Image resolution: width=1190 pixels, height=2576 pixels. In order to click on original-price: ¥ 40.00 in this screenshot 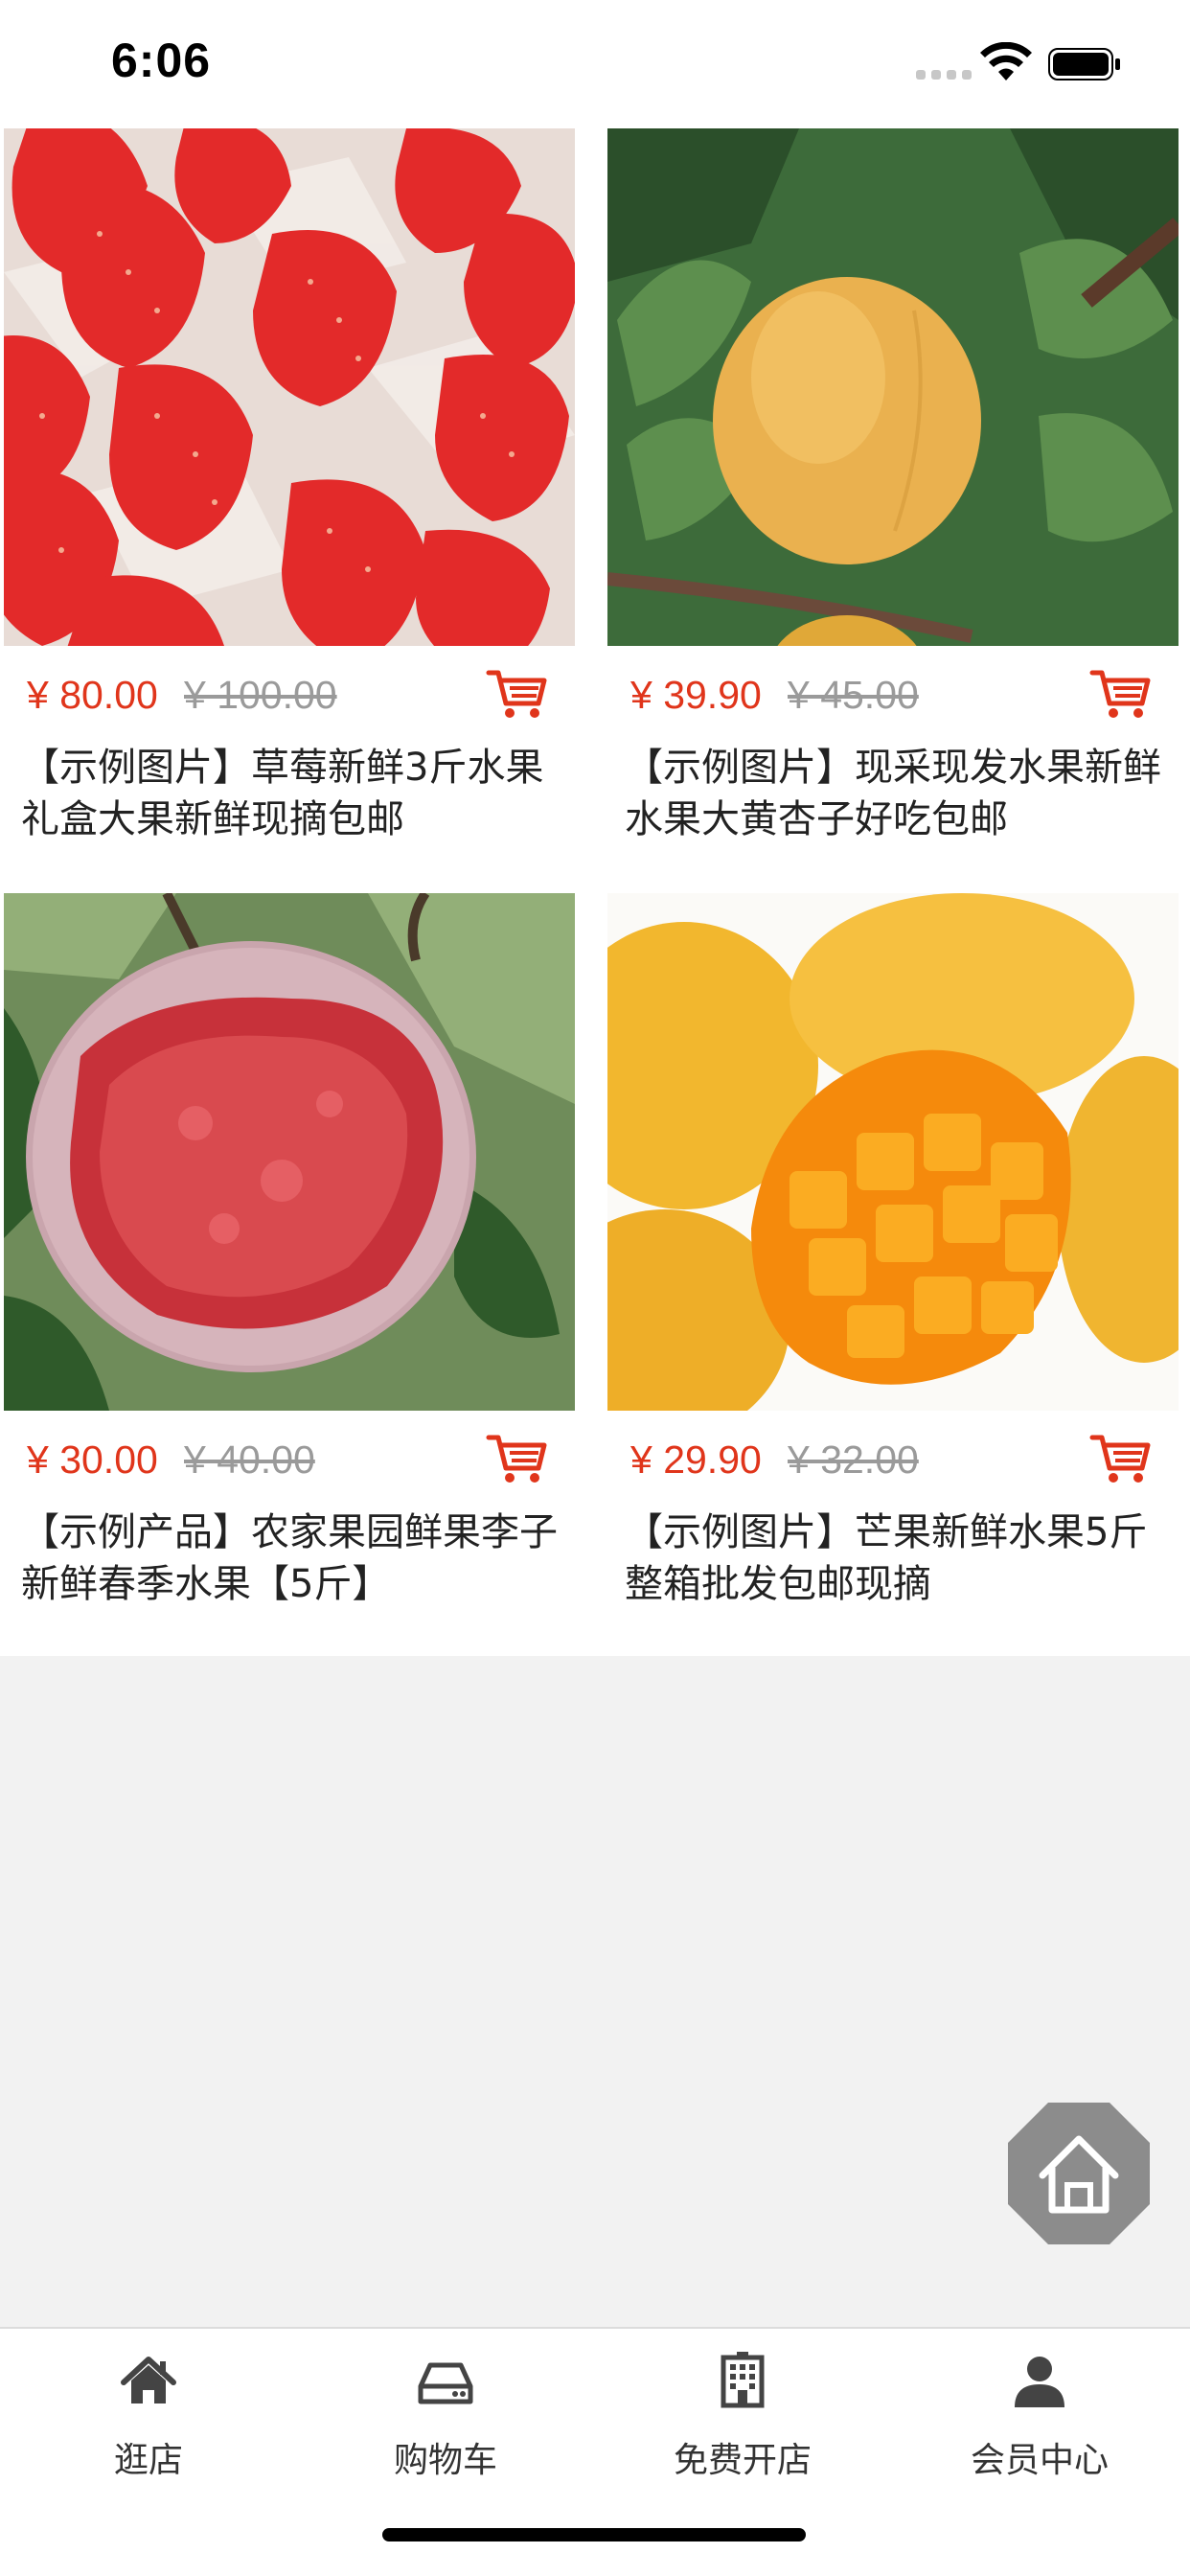, I will do `click(250, 1460)`.